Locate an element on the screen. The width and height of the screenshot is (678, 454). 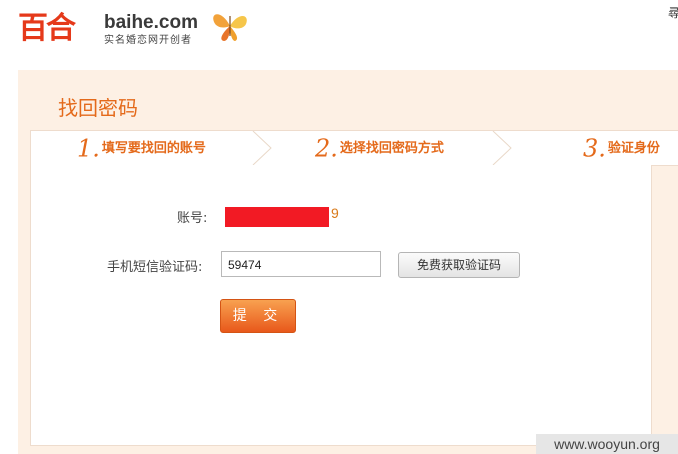
sms-code-label: 手机短信验证码: is located at coordinates (155, 267).